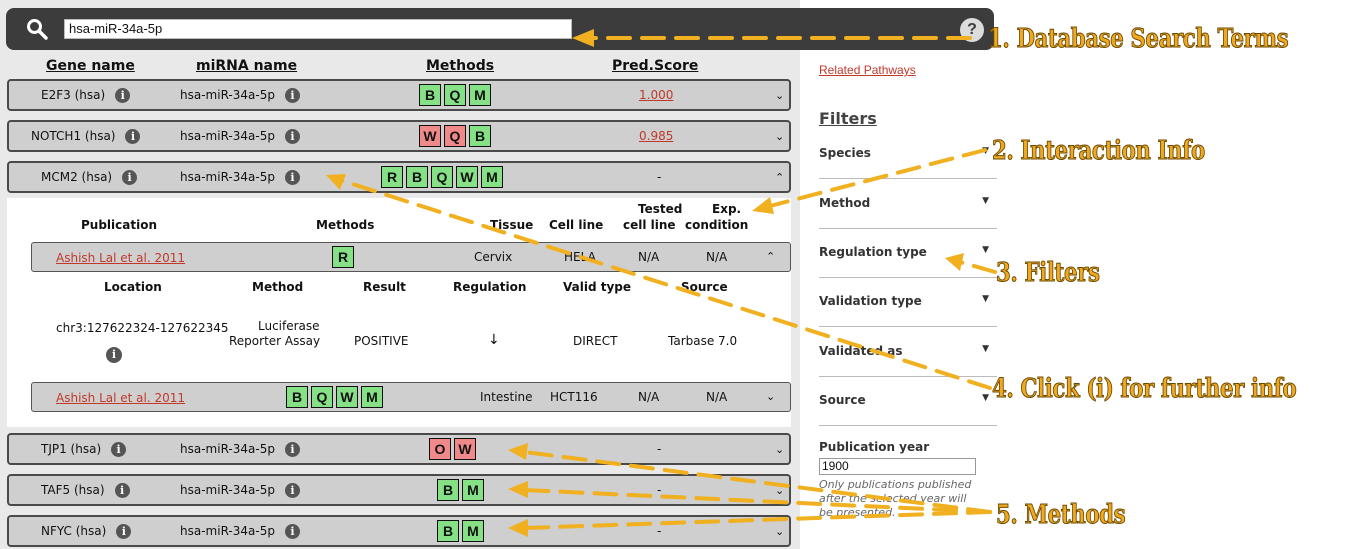 This screenshot has height=549, width=1352. Describe the element at coordinates (1061, 515) in the screenshot. I see `annotation-methods: 5. Methods` at that location.